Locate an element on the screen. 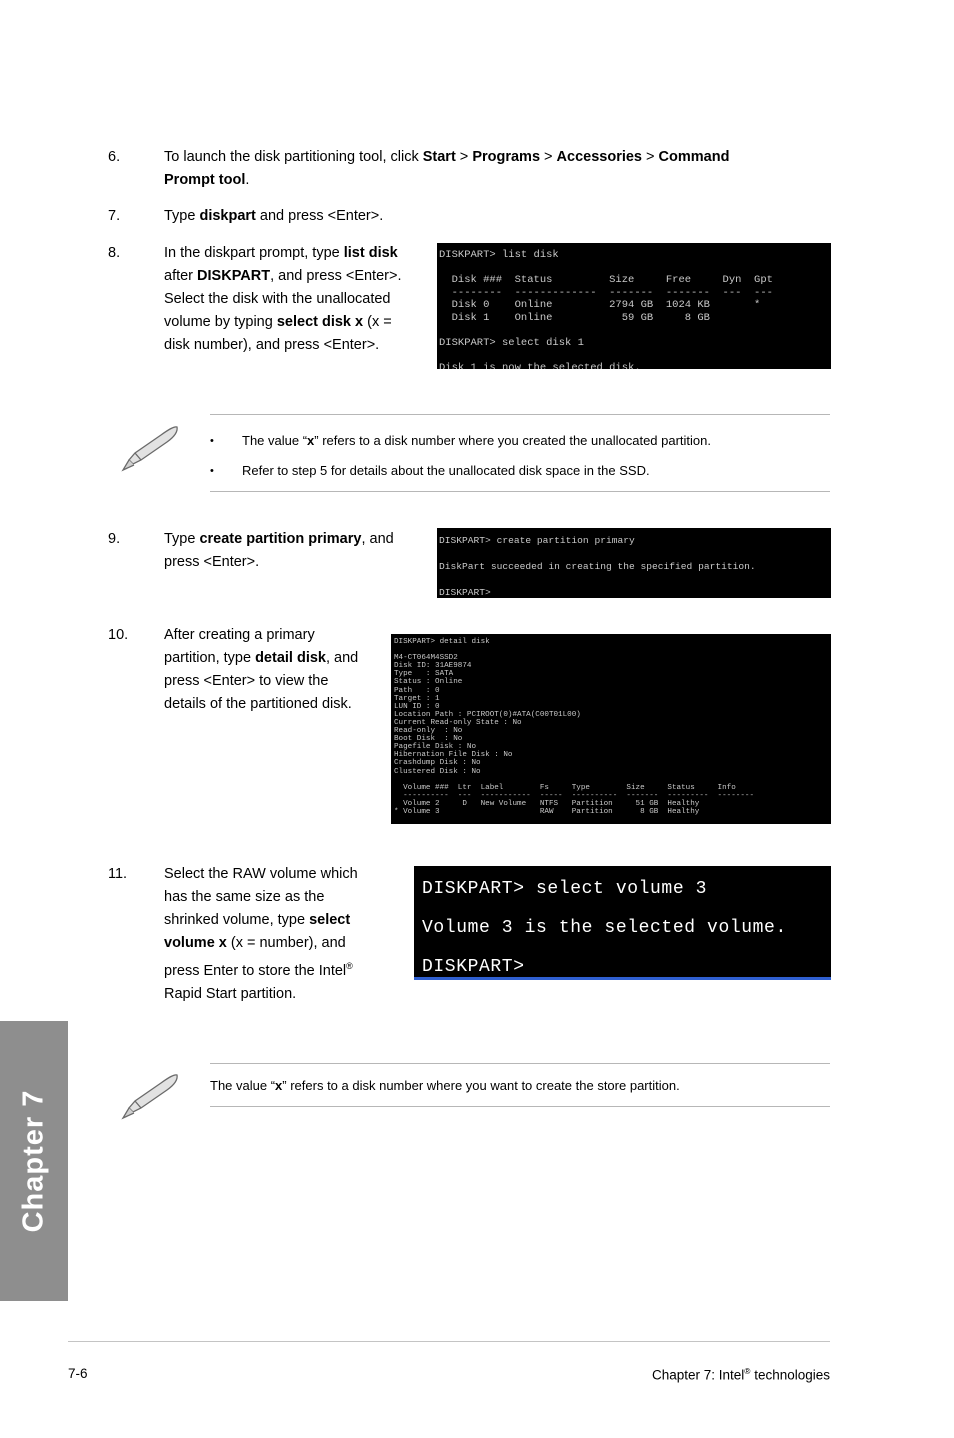  chapter-tab-label: Chapter 7 is located at coordinates (33, 1161).